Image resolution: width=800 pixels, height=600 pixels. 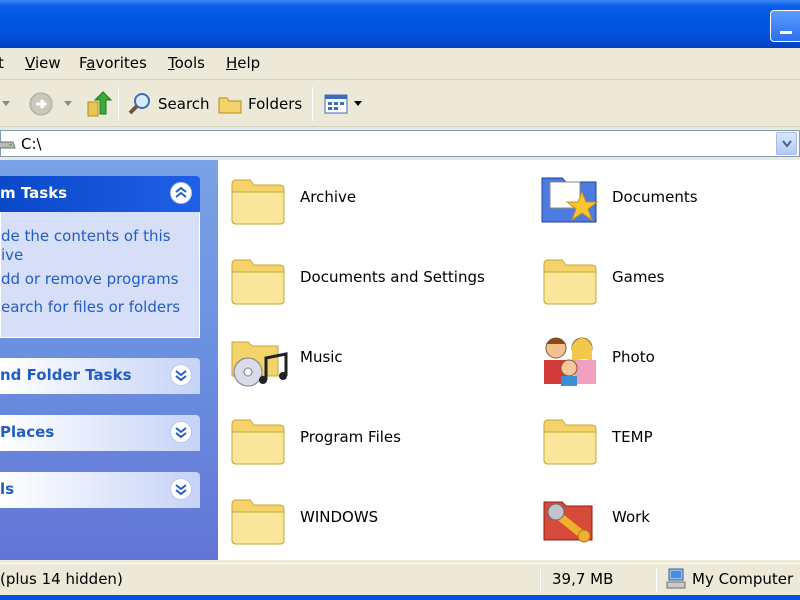 What do you see at coordinates (568, 522) in the screenshot?
I see `work-tools-icon` at bounding box center [568, 522].